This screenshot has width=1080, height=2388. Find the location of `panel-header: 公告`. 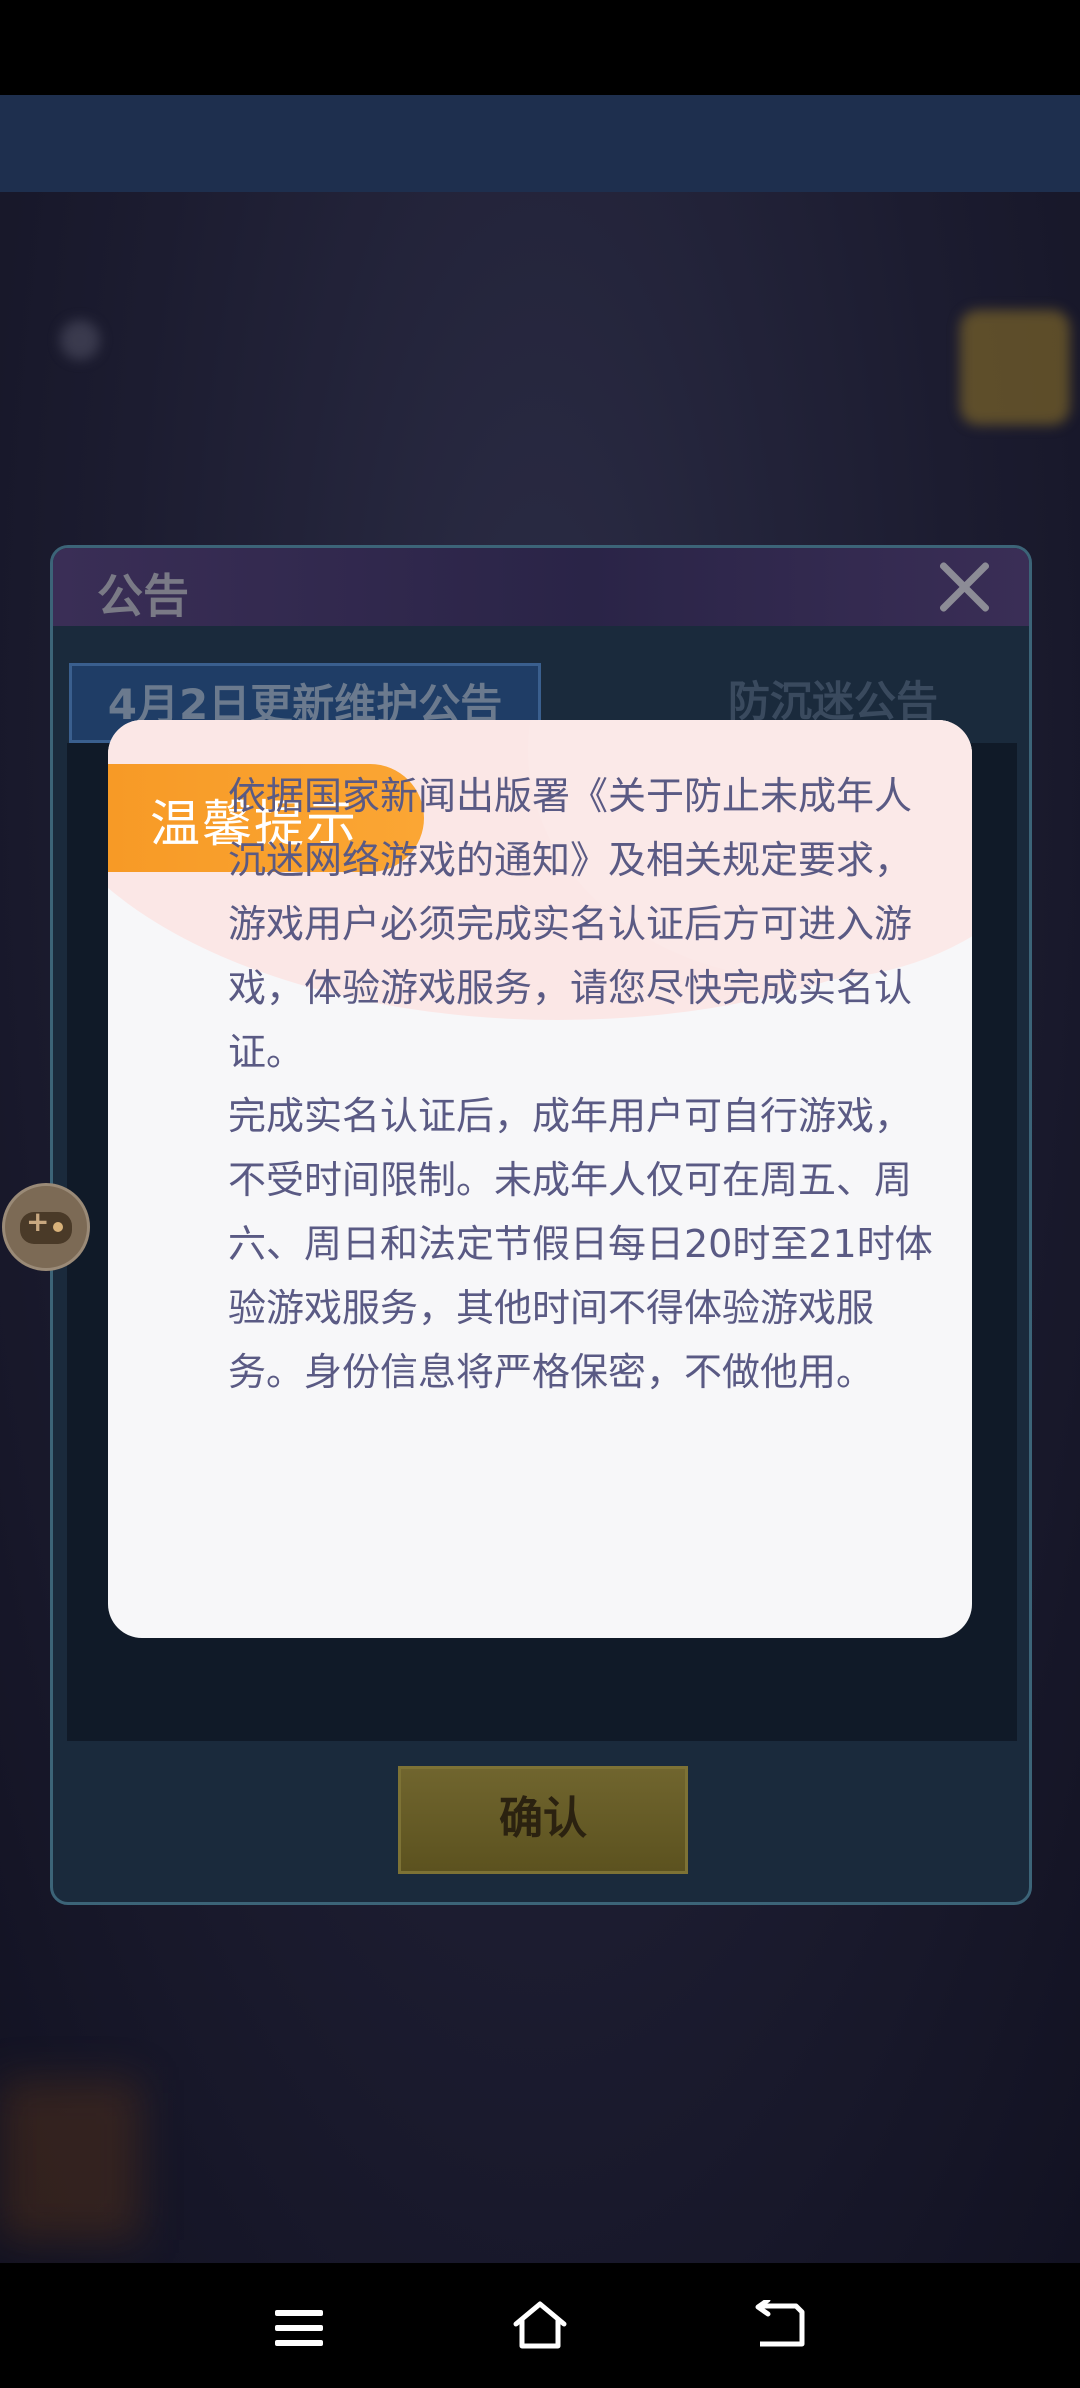

panel-header: 公告 is located at coordinates (541, 587).